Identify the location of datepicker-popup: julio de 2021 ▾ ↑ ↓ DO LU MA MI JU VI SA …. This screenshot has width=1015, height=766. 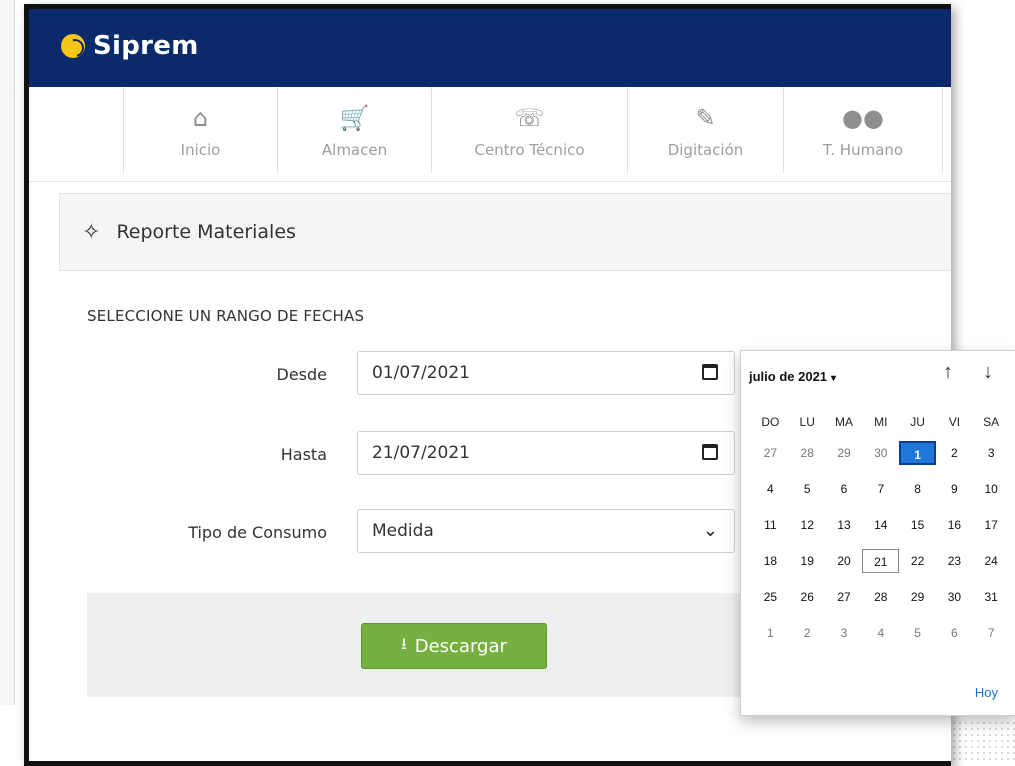
(877, 533).